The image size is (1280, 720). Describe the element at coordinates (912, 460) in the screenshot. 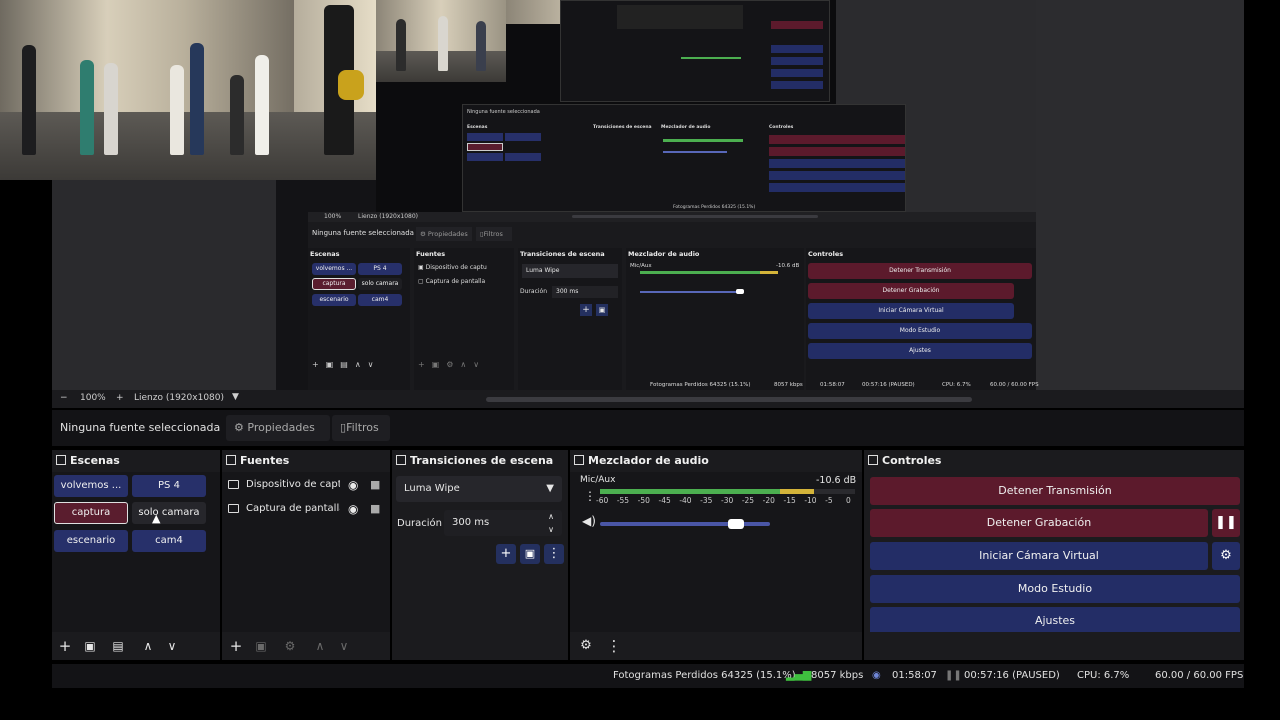

I see `controls-title: Controles` at that location.